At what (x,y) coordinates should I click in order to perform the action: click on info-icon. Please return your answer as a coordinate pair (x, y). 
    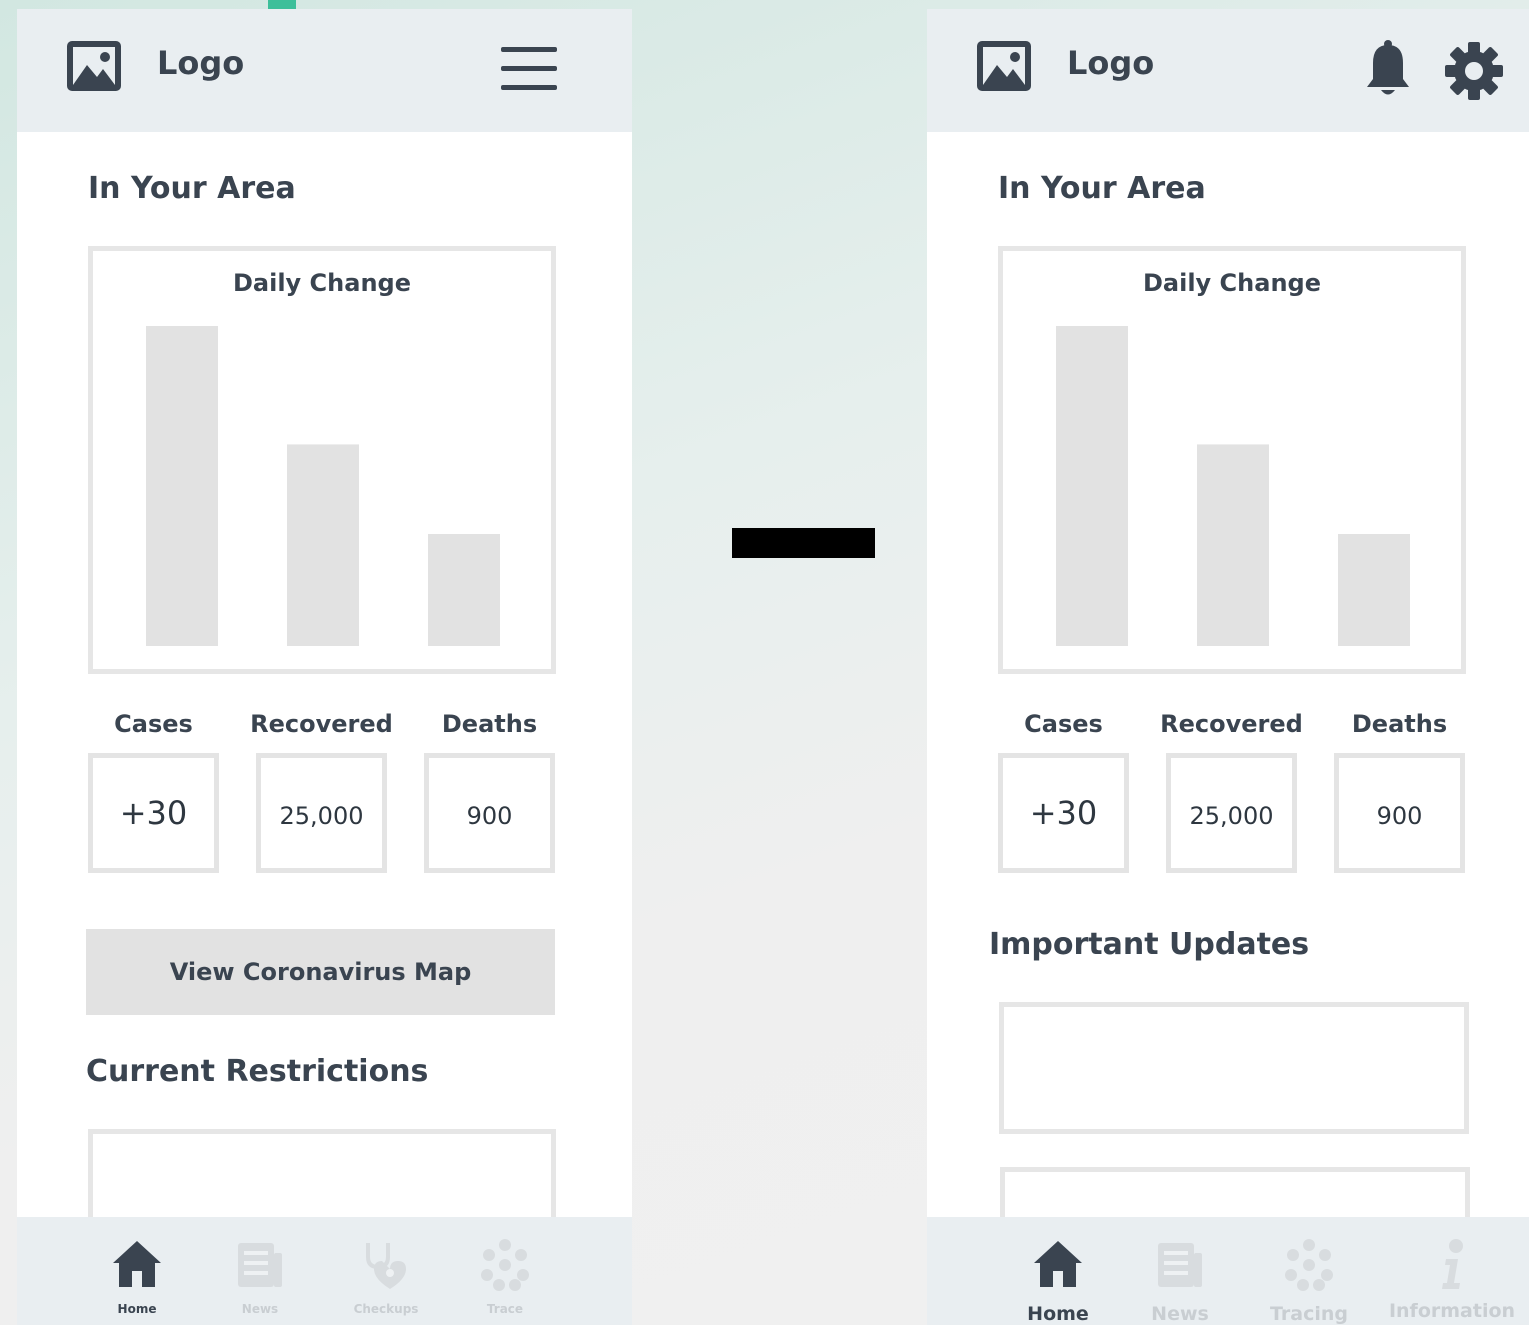
    Looking at the image, I should click on (1452, 1264).